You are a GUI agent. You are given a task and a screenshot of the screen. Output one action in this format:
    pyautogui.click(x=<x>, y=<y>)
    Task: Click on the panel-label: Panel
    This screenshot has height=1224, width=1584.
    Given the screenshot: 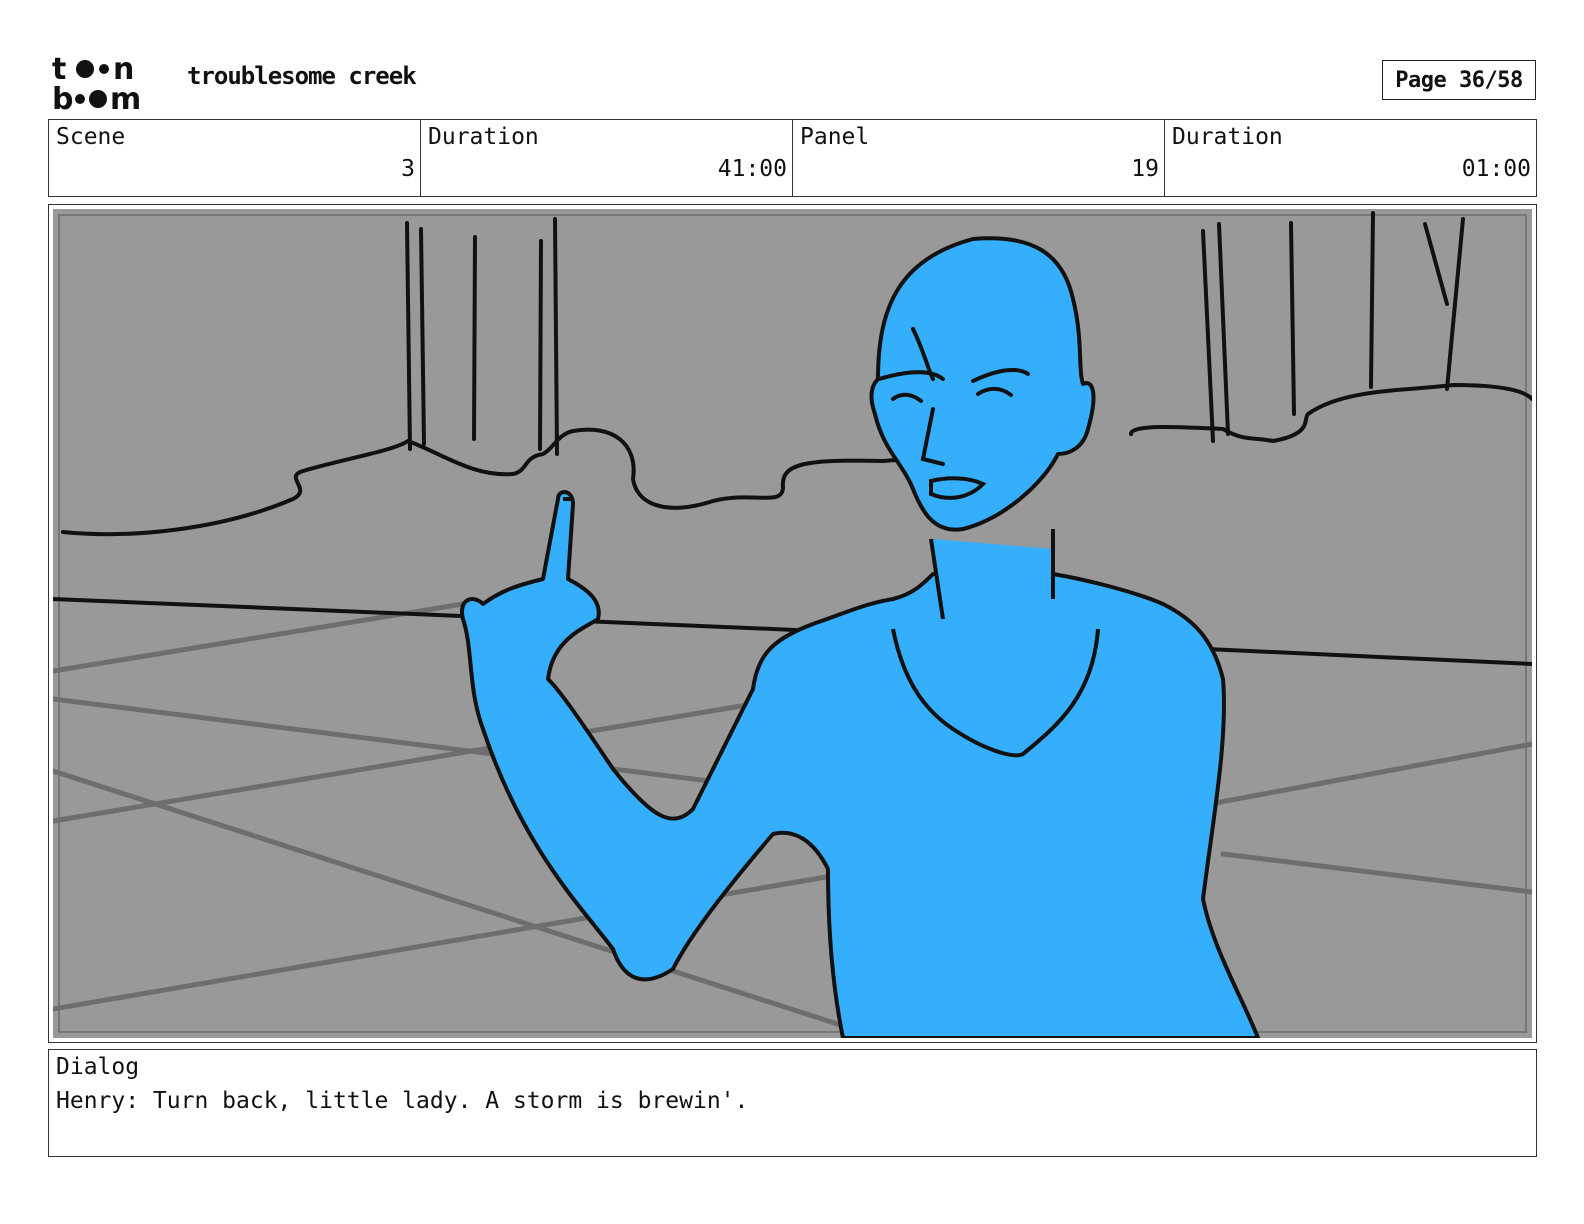 What is the action you would take?
    pyautogui.click(x=835, y=137)
    